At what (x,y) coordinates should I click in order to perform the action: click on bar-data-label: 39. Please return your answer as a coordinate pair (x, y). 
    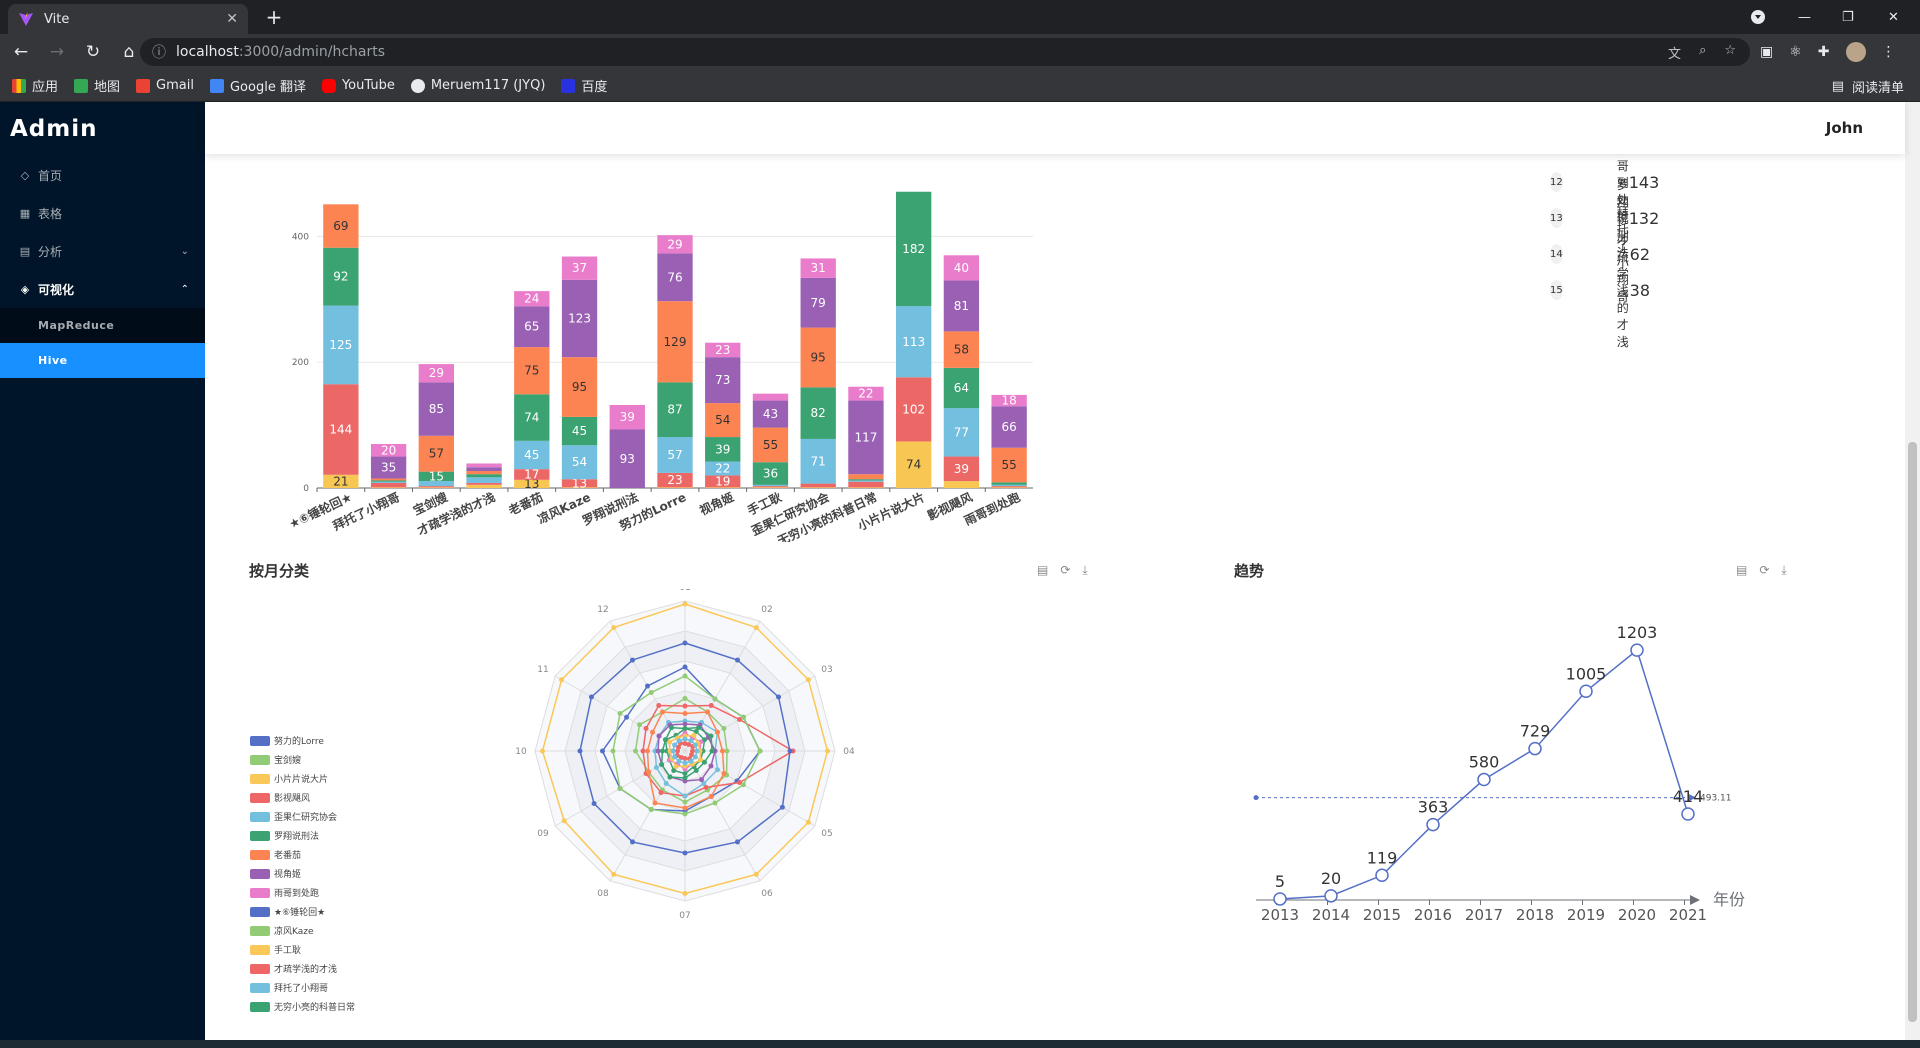
    Looking at the image, I should click on (627, 417).